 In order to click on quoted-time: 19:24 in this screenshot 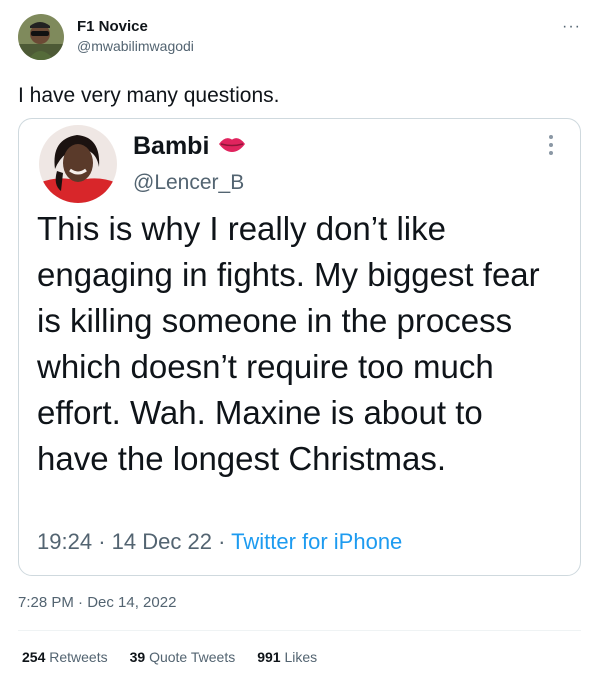, I will do `click(65, 541)`.